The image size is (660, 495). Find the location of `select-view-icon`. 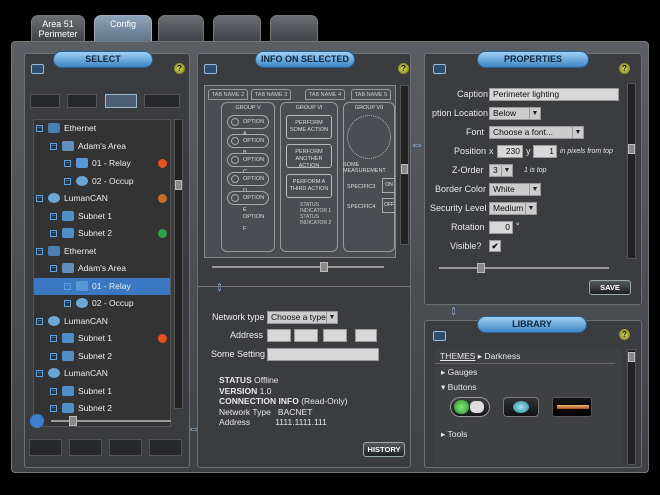

select-view-icon is located at coordinates (37, 69).